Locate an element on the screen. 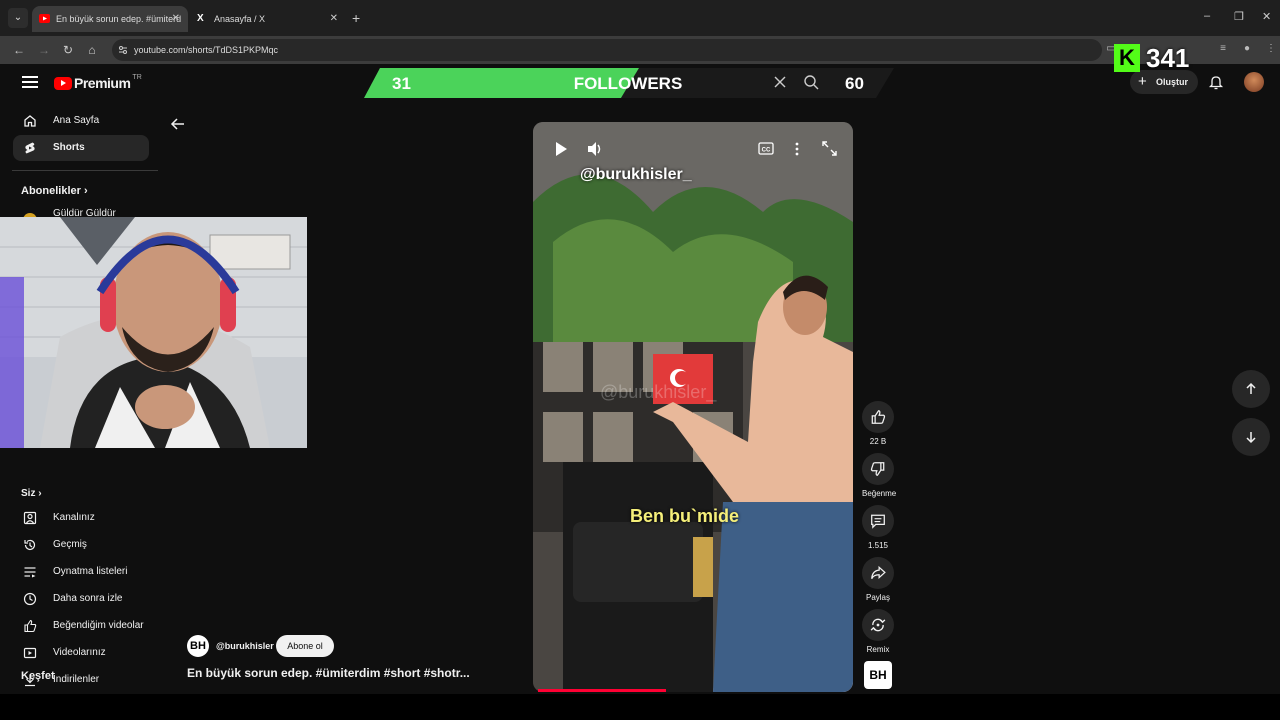 The height and width of the screenshot is (720, 1280). tab-title: Anasayfa / X is located at coordinates (240, 19).